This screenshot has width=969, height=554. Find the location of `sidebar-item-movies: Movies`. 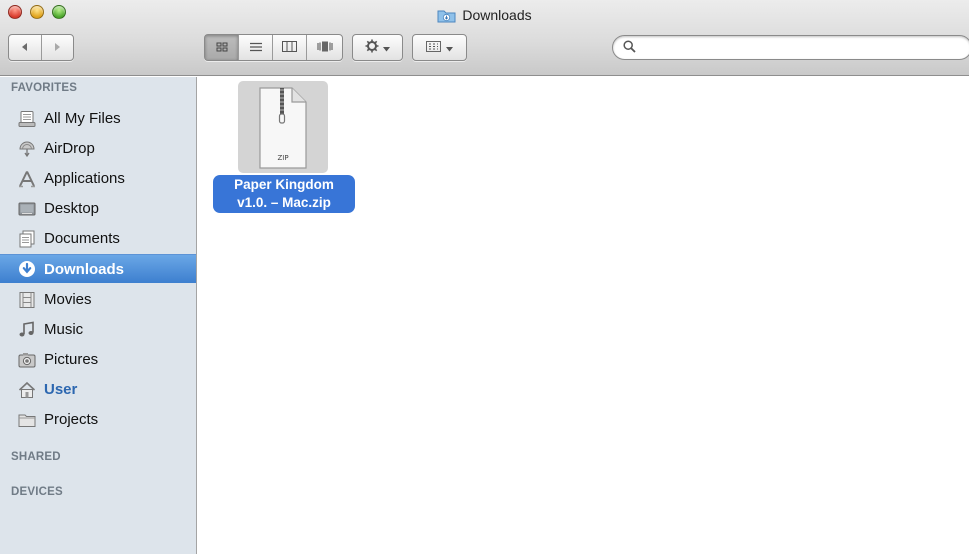

sidebar-item-movies: Movies is located at coordinates (98, 299).